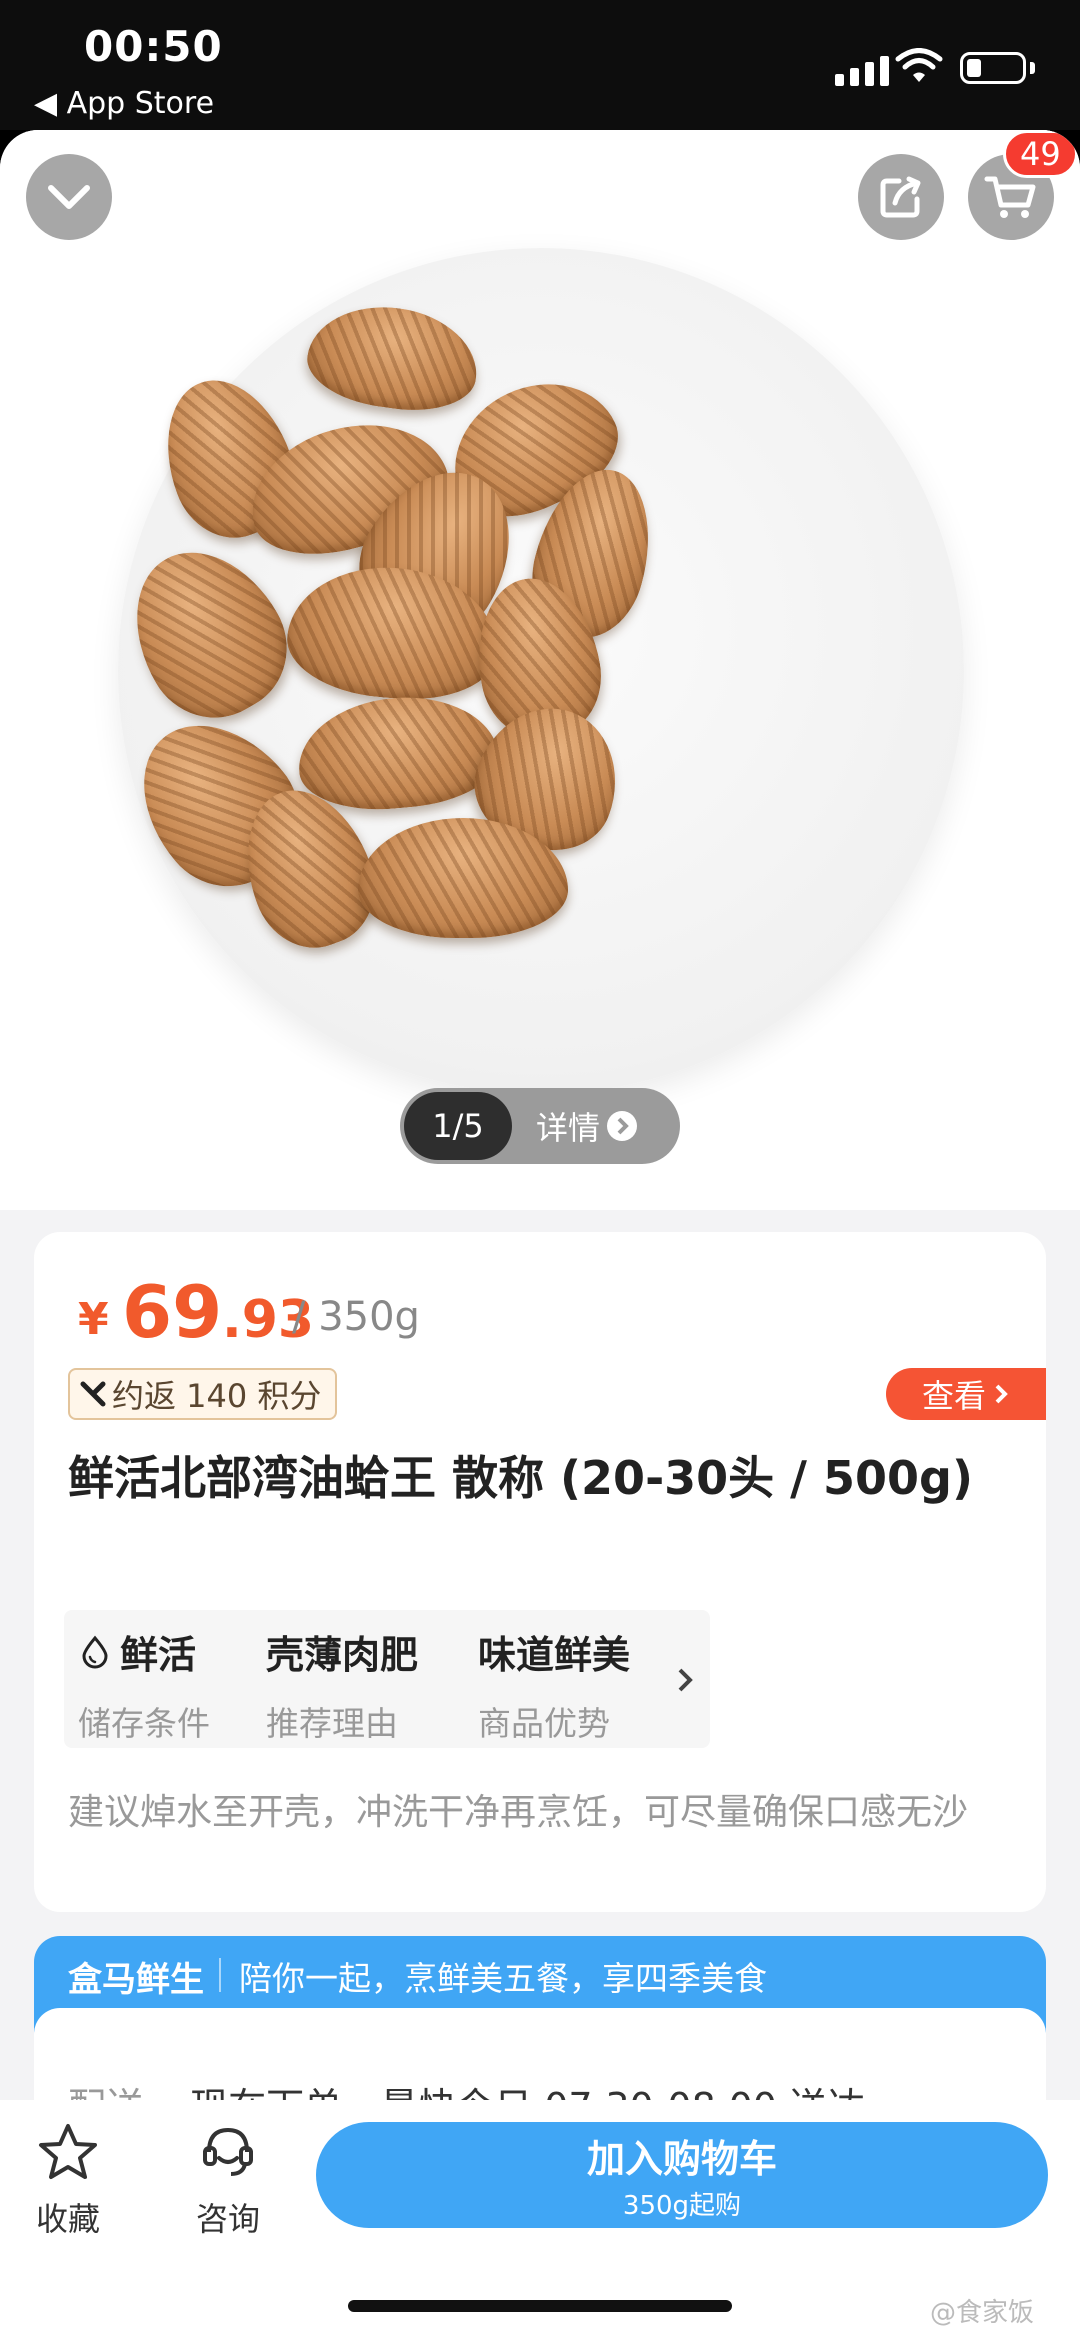 Image resolution: width=1080 pixels, height=2337 pixels. Describe the element at coordinates (982, 2313) in the screenshot. I see `watermark: @食家饭` at that location.